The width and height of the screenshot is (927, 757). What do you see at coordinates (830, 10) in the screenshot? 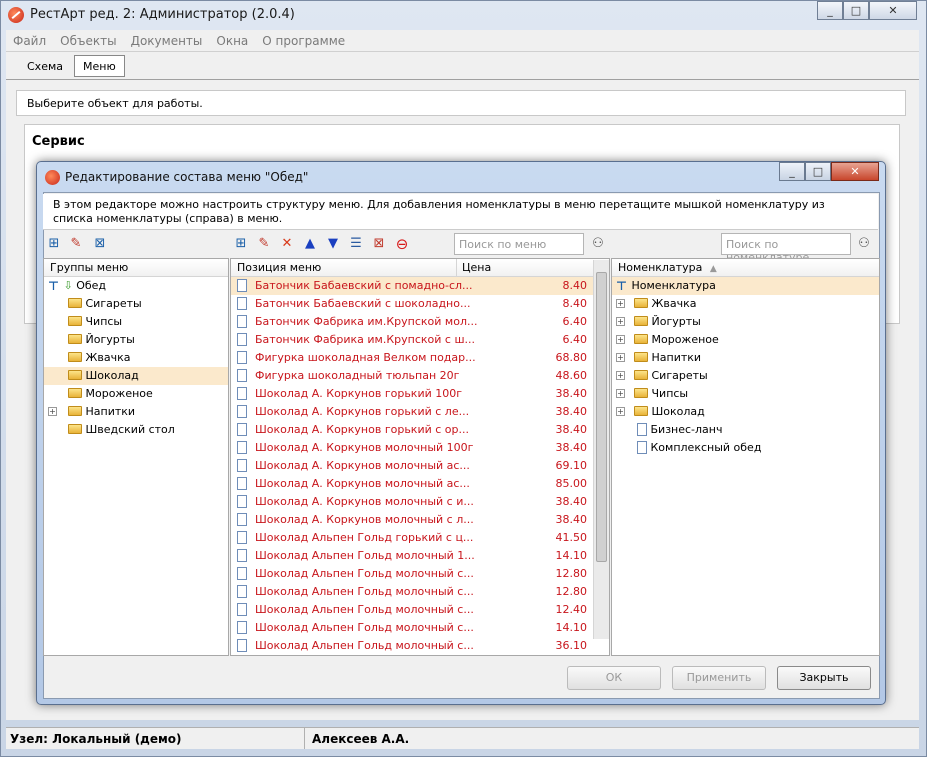
I see `minimize-button: _` at bounding box center [830, 10].